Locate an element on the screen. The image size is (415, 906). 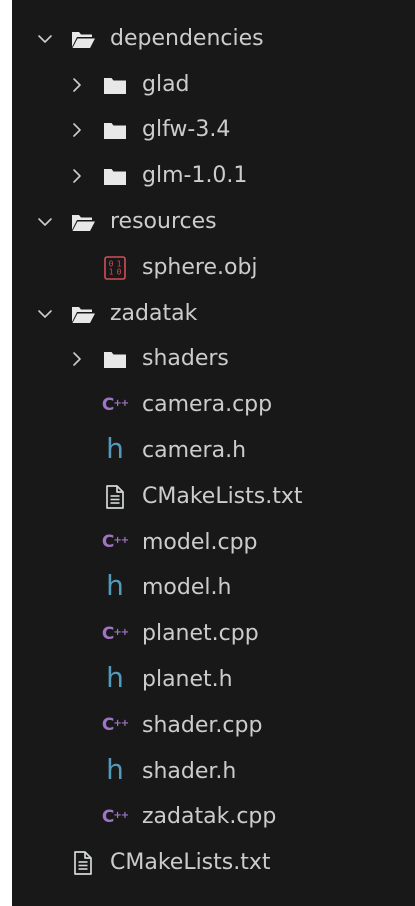
tree-item-label: zadatak is located at coordinates (154, 313).